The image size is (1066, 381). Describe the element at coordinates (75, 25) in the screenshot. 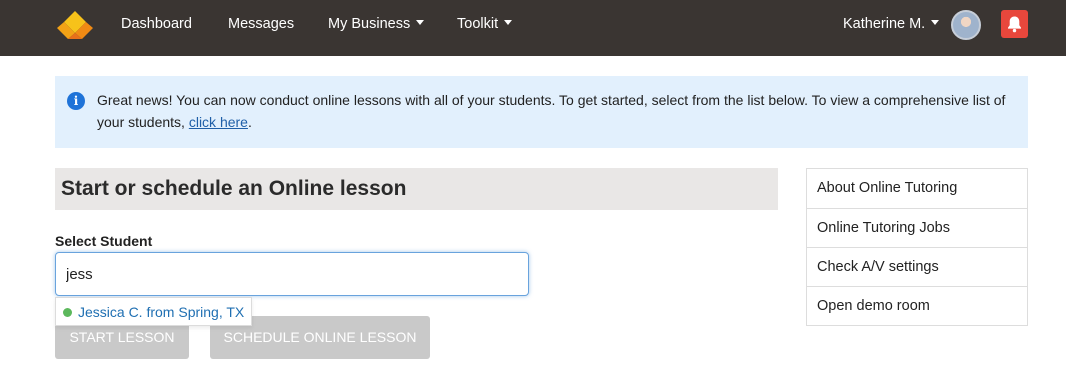

I see `diamond-logo-icon` at that location.